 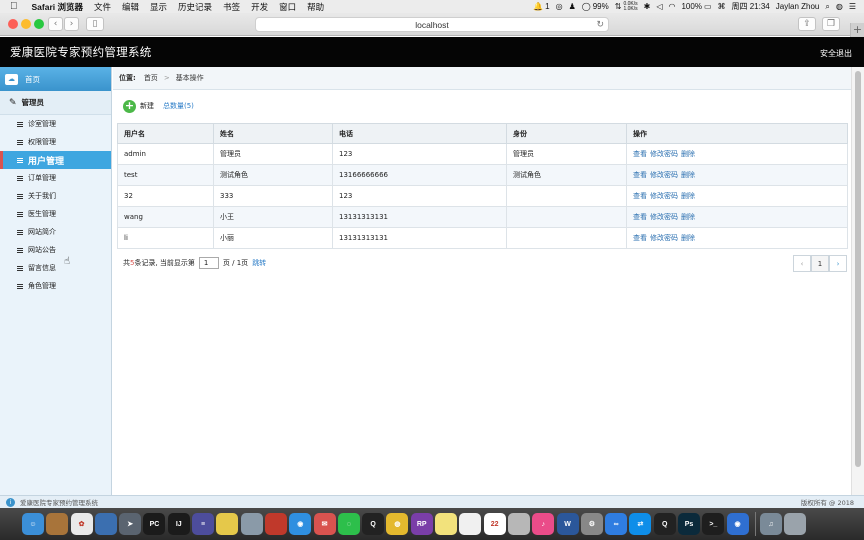 What do you see at coordinates (541, 6) in the screenshot?
I see `notification-status: 🔔 1` at bounding box center [541, 6].